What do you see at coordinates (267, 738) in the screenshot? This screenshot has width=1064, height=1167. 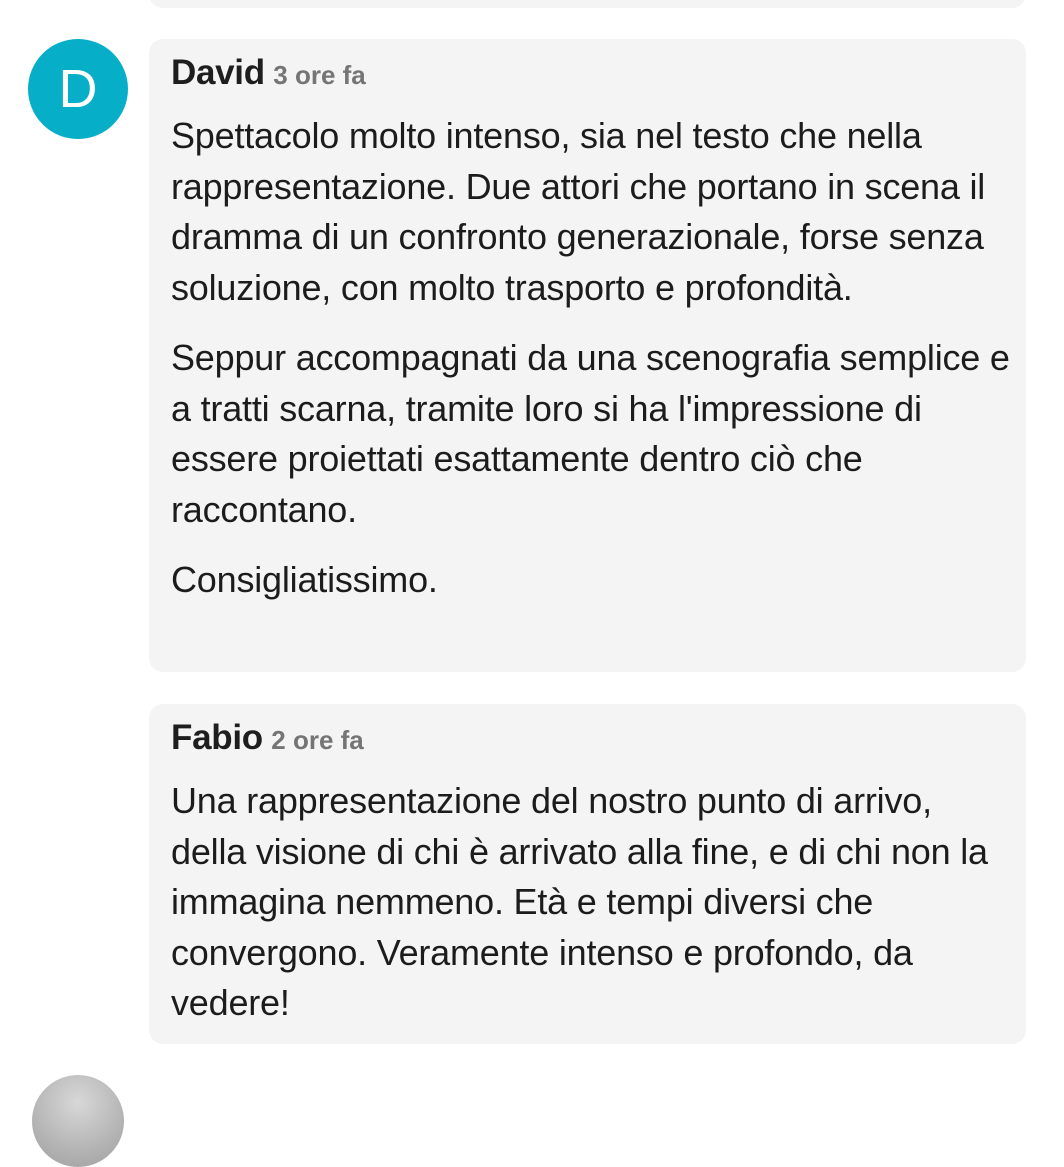 I see `comment-header: Fabio 2 ore fa` at bounding box center [267, 738].